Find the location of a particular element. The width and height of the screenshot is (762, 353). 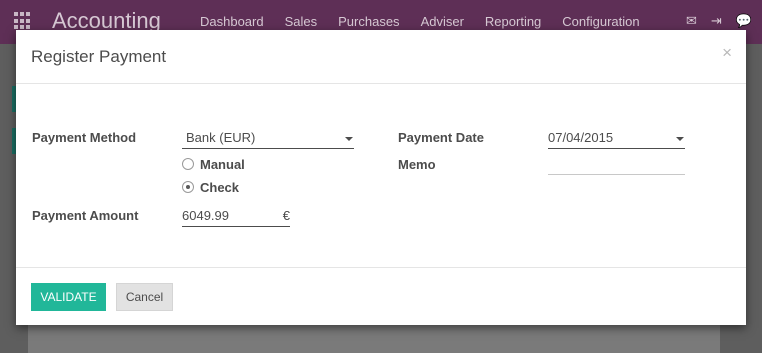

radio-check is located at coordinates (188, 187).